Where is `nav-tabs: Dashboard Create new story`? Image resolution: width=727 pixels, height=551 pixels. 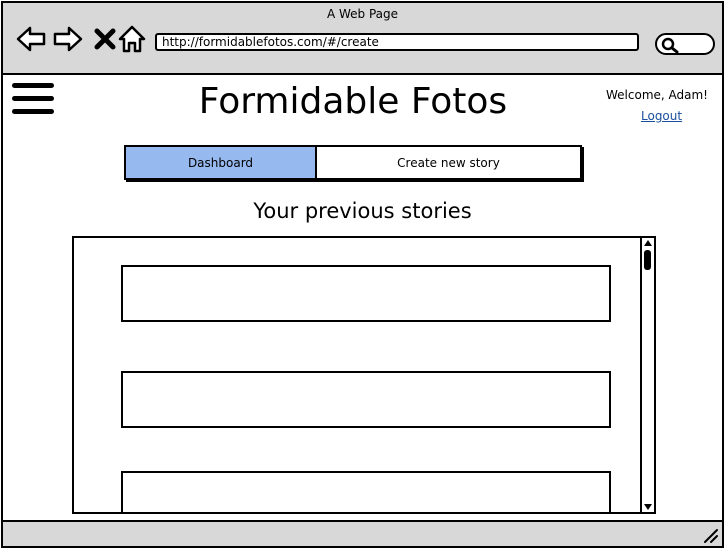
nav-tabs: Dashboard Create new story is located at coordinates (353, 162).